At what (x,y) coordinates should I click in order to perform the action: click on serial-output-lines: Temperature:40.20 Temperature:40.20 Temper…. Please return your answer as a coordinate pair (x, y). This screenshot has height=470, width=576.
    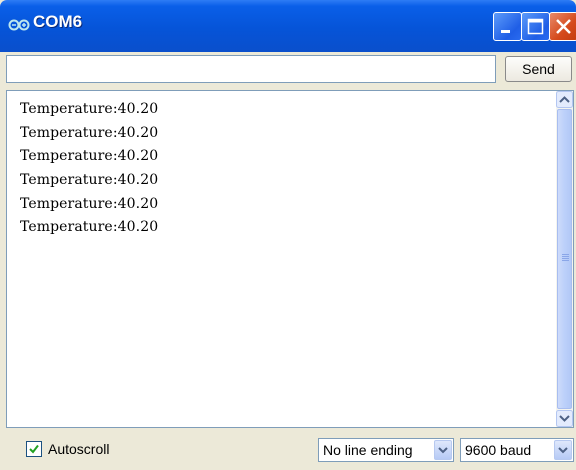
    Looking at the image, I should click on (89, 169).